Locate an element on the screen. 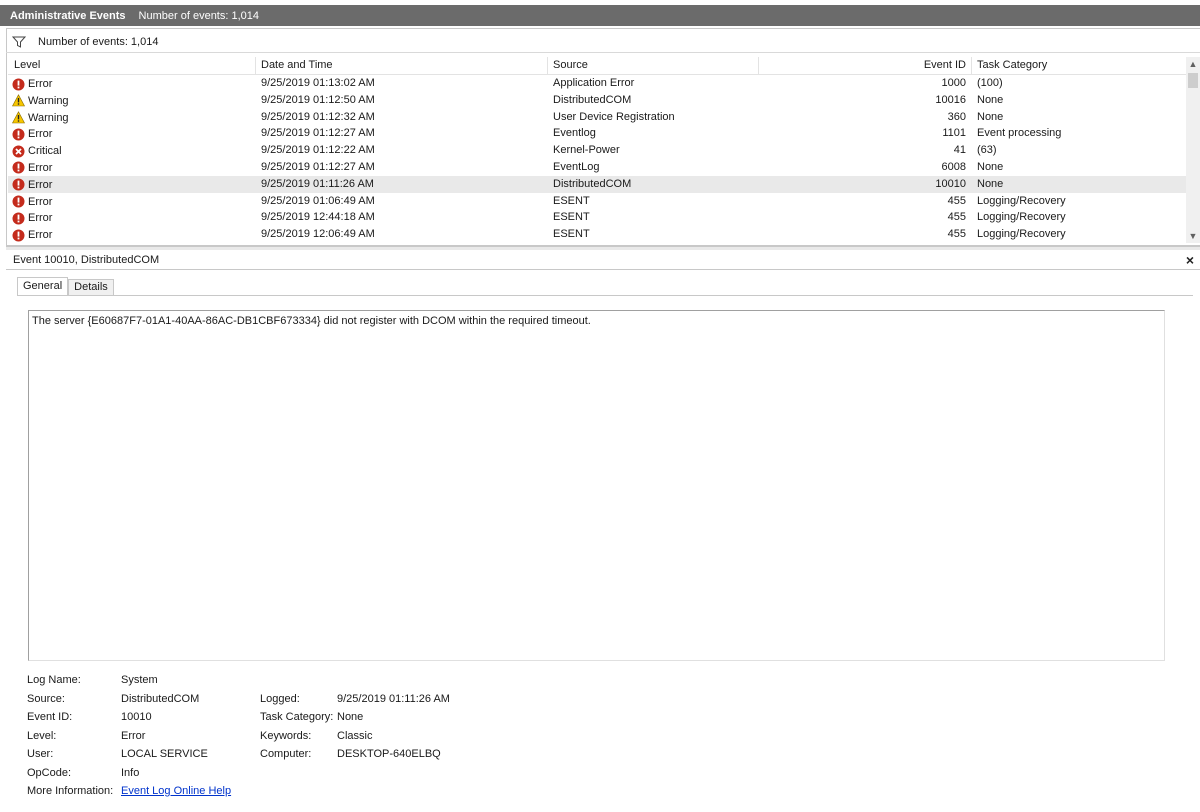 The image size is (1200, 812). event-id-value: 10010 is located at coordinates (136, 717).